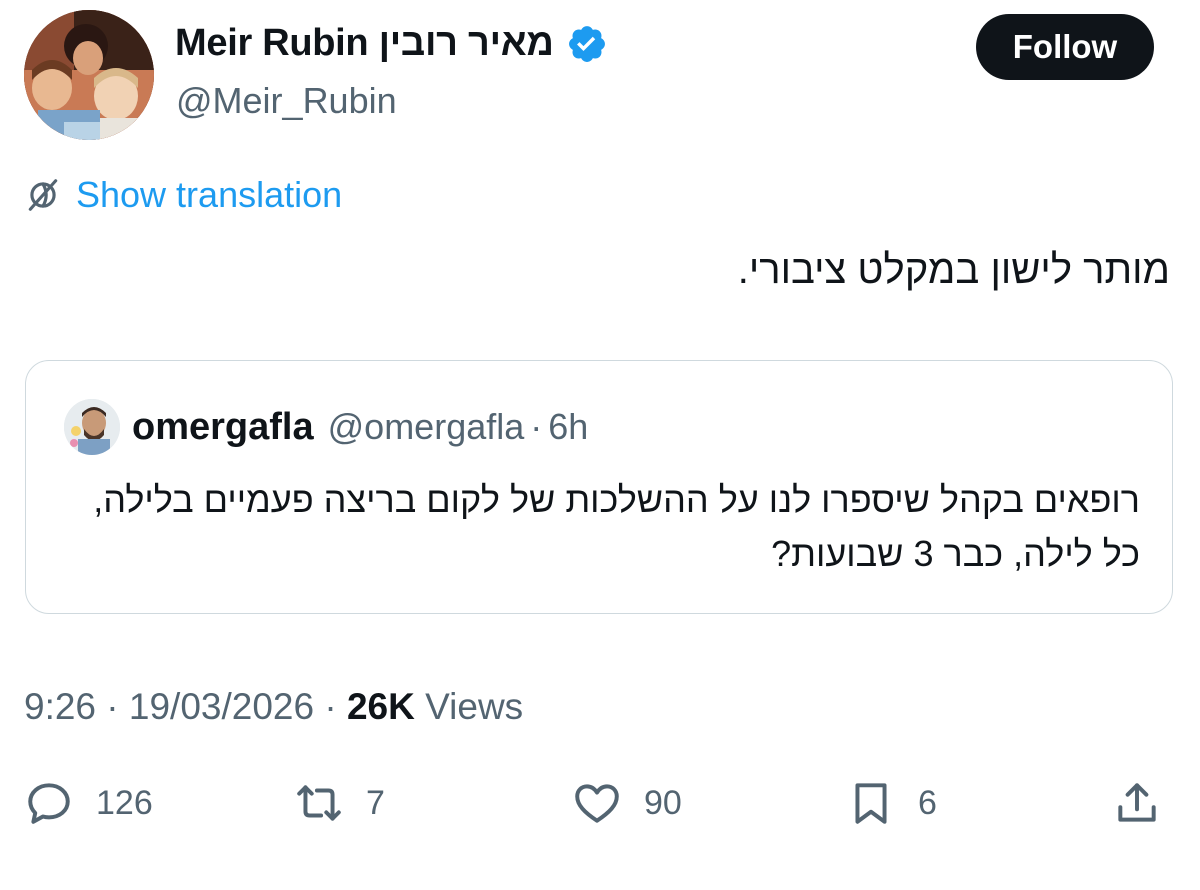 Image resolution: width=1200 pixels, height=890 pixels. Describe the element at coordinates (88, 803) in the screenshot. I see `reply-button: 126` at that location.